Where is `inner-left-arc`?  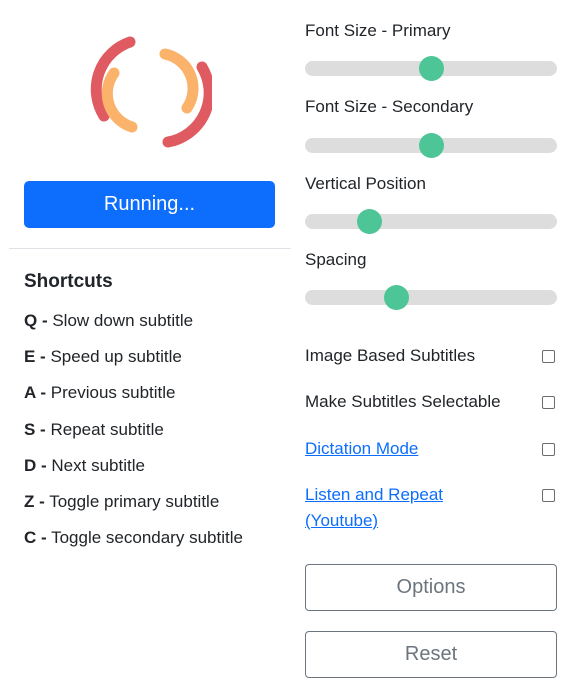
inner-left-arc is located at coordinates (119, 100).